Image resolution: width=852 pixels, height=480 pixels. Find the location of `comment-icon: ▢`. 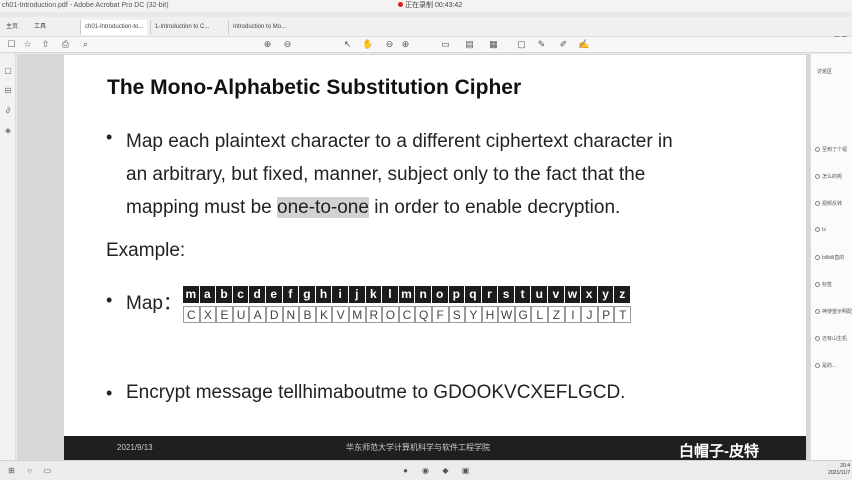

comment-icon: ▢ is located at coordinates (521, 44).